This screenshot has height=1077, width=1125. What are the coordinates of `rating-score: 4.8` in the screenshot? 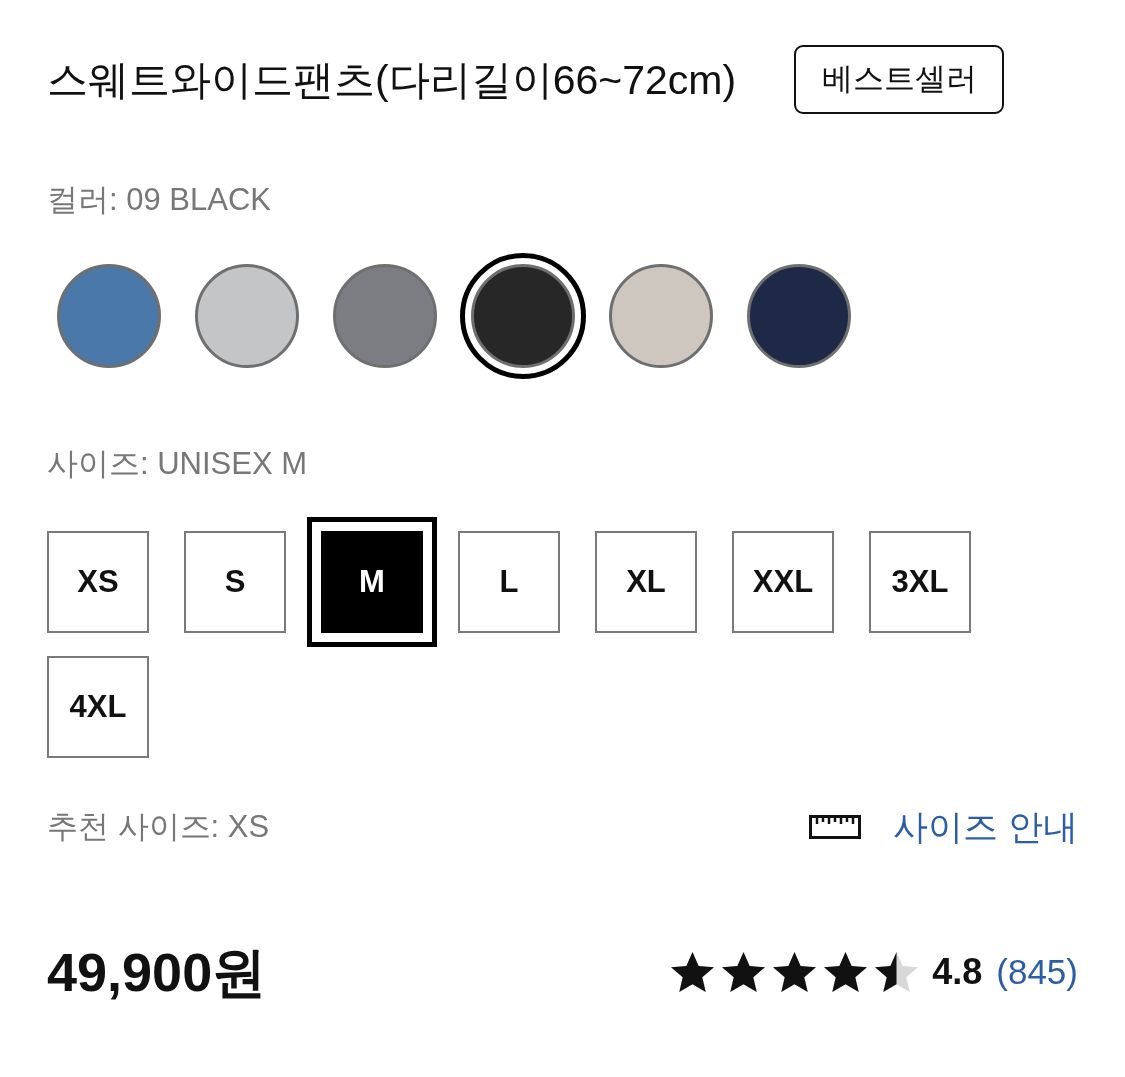 It's located at (957, 972).